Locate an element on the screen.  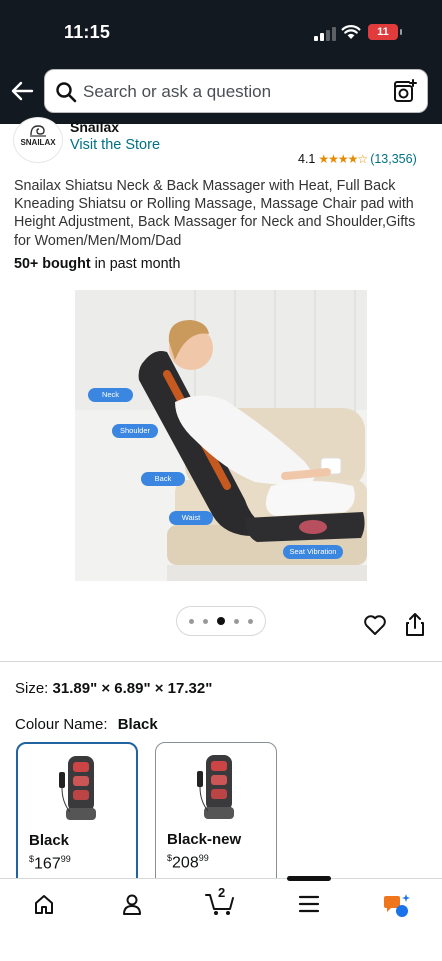
variant-card-black-new: Black-new $20899 is located at coordinates (216, 817).